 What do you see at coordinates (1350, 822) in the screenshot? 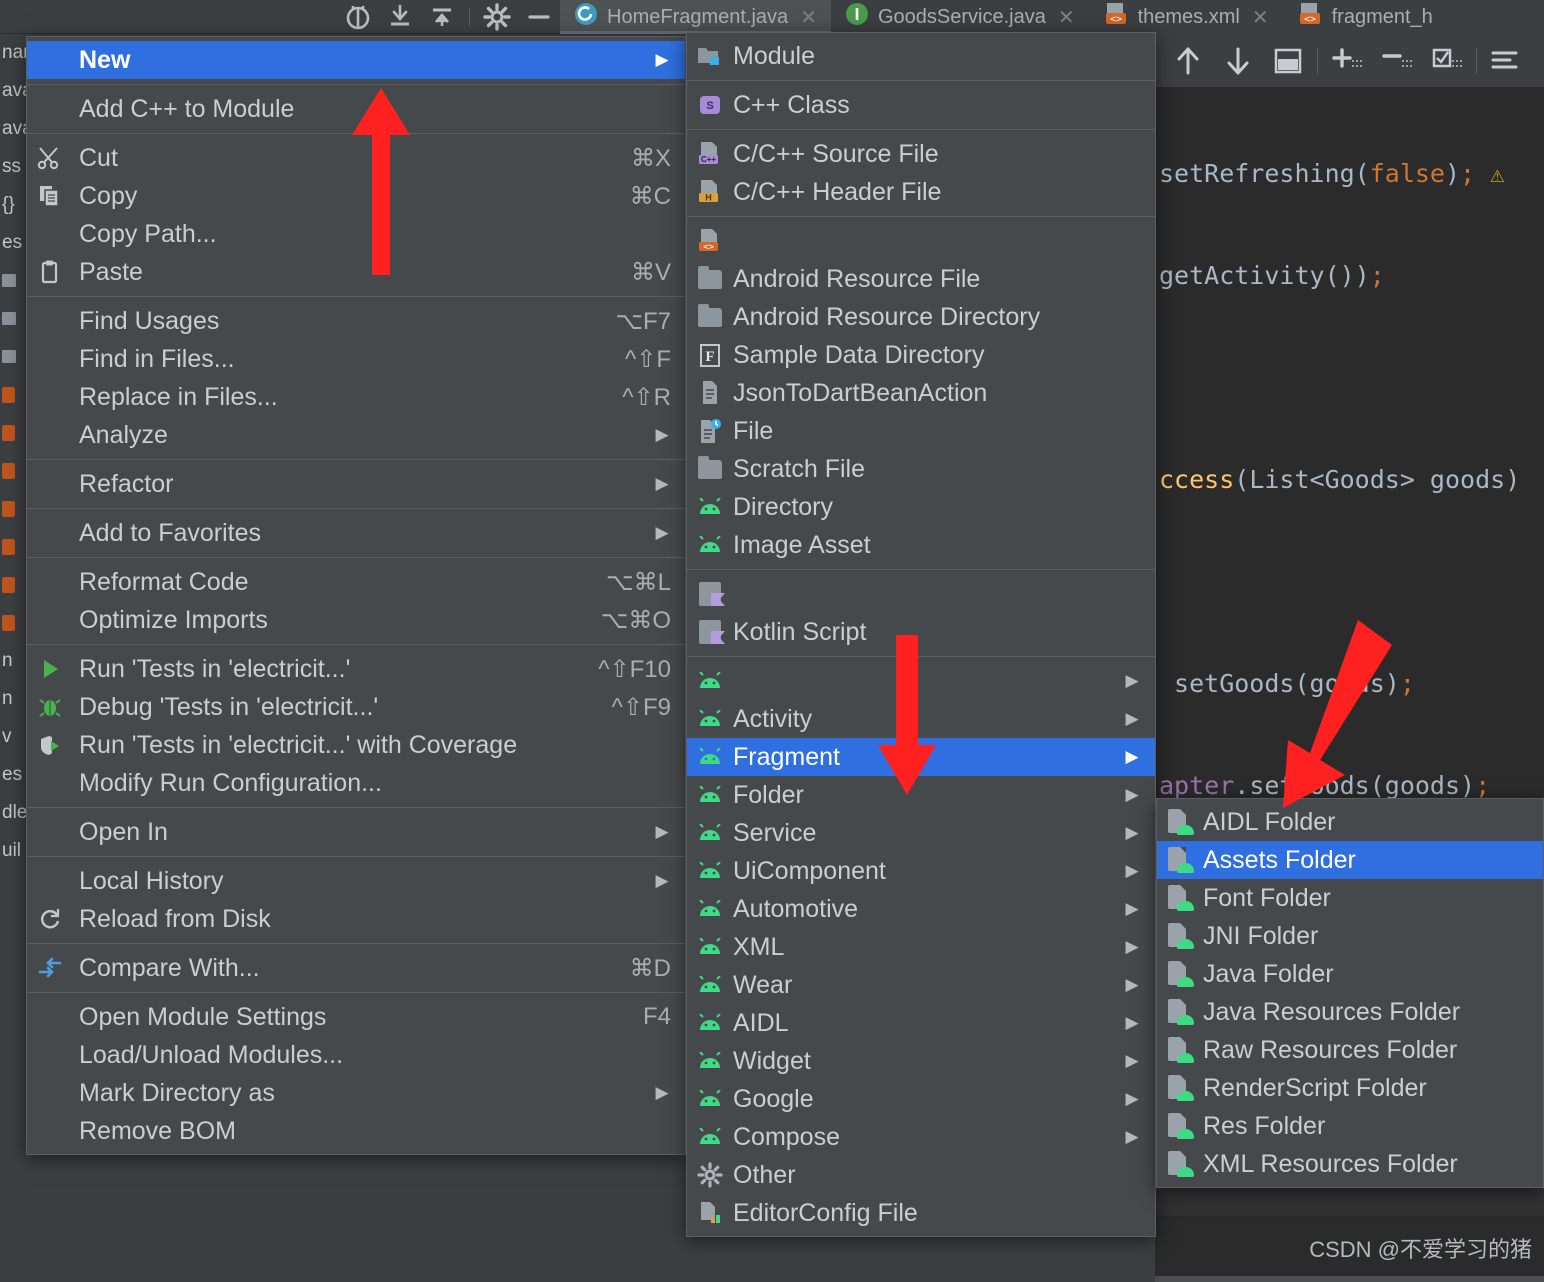
I see `folder-item-aidl-folder: AIDL Folder` at bounding box center [1350, 822].